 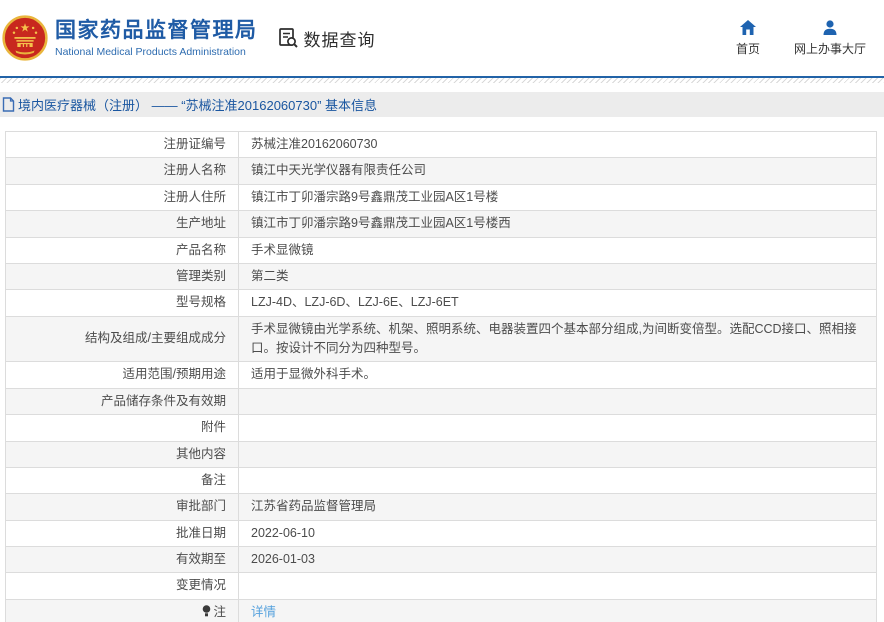 I want to click on nav-online-hall-label: 网上办事大厅, so click(x=829, y=49).